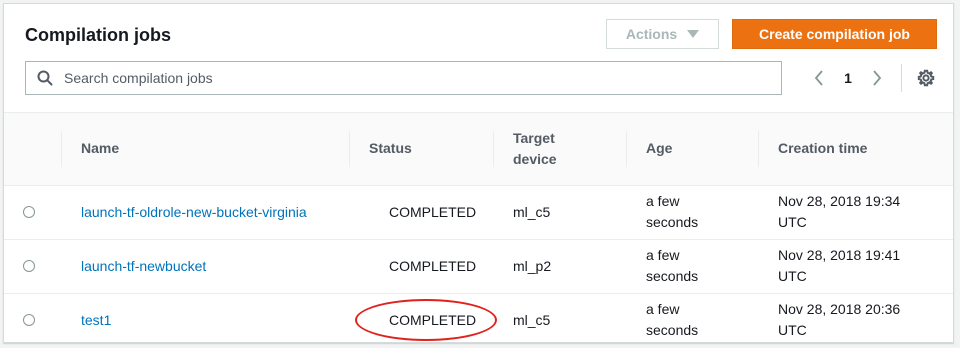  What do you see at coordinates (205, 149) in the screenshot?
I see `column-header-name: Name` at bounding box center [205, 149].